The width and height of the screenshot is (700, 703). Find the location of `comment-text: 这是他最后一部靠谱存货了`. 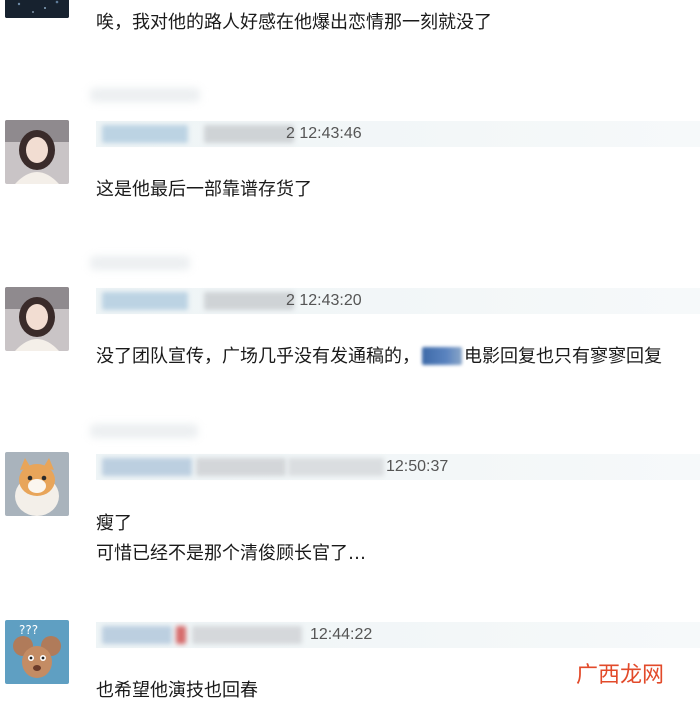

comment-text: 这是他最后一部靠谱存货了 is located at coordinates (204, 189).